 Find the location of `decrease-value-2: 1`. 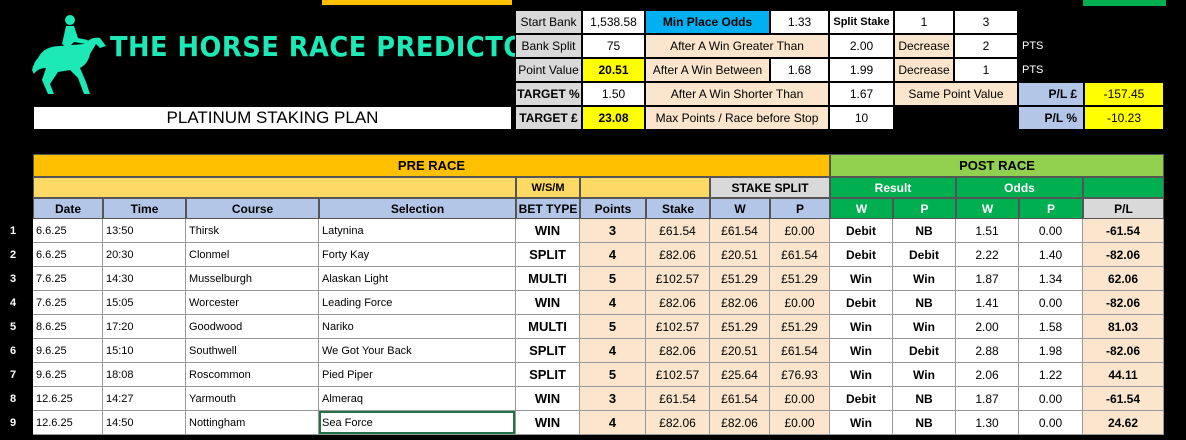

decrease-value-2: 1 is located at coordinates (986, 70).